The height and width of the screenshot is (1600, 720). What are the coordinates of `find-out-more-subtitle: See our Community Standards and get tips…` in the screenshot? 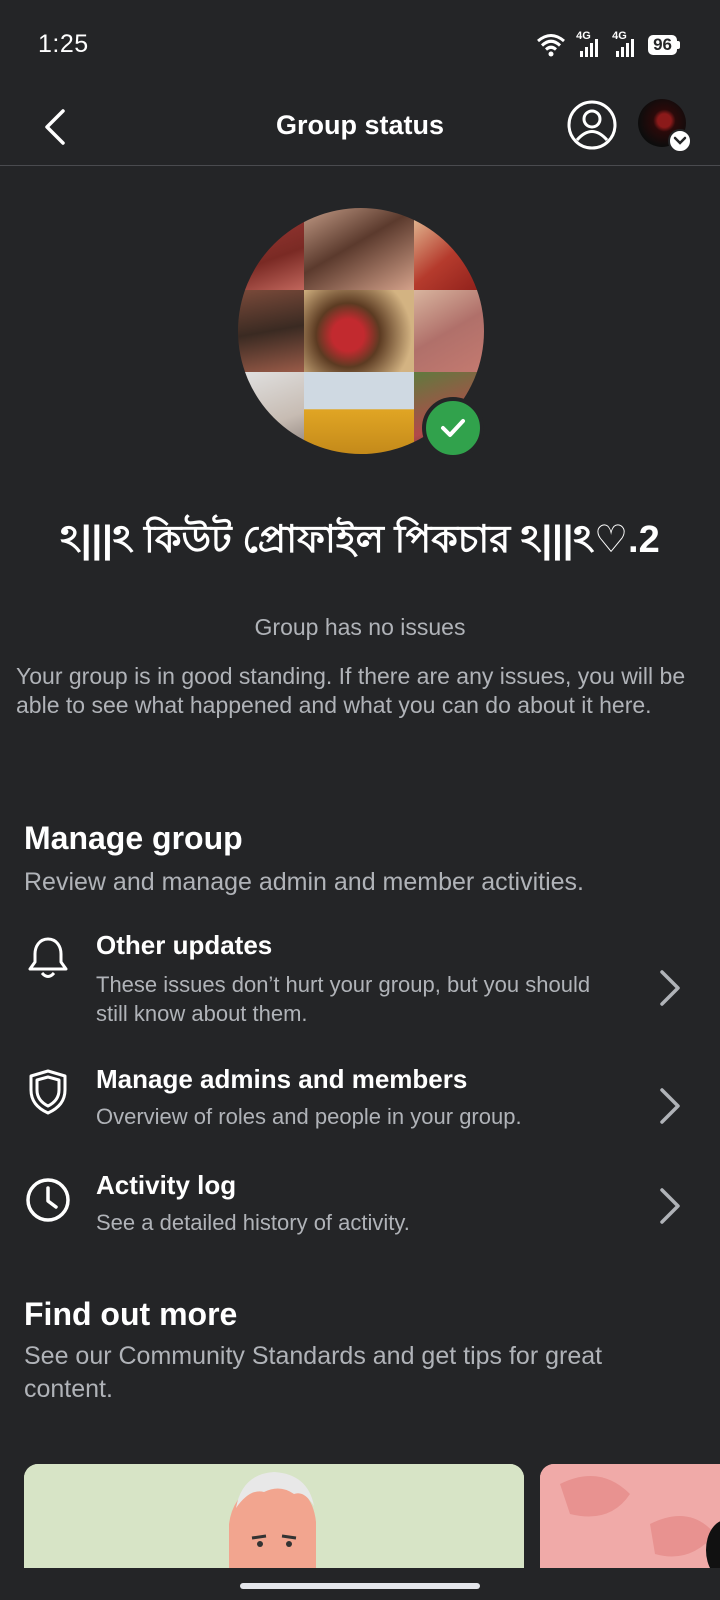 It's located at (313, 1372).